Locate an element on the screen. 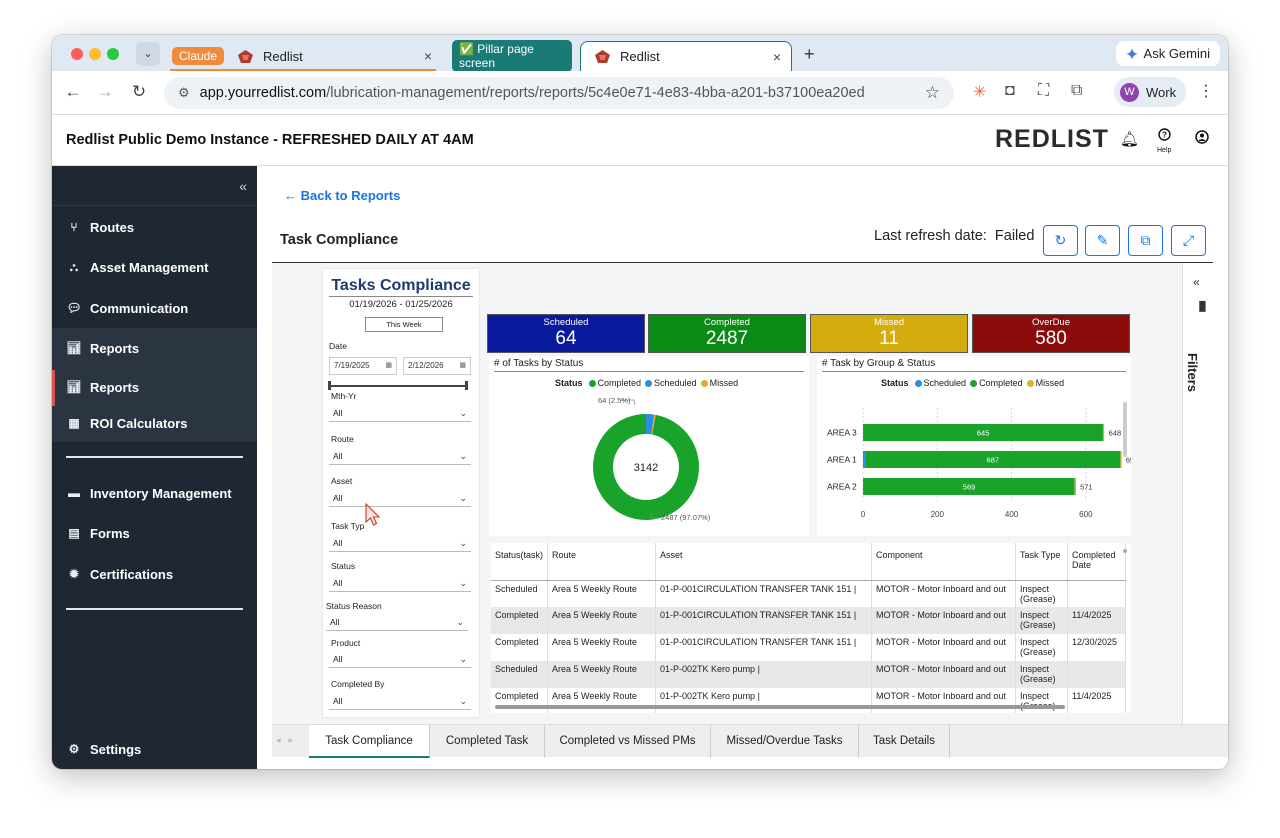  browser-tab-redlist-active: Redlist × is located at coordinates (686, 56).